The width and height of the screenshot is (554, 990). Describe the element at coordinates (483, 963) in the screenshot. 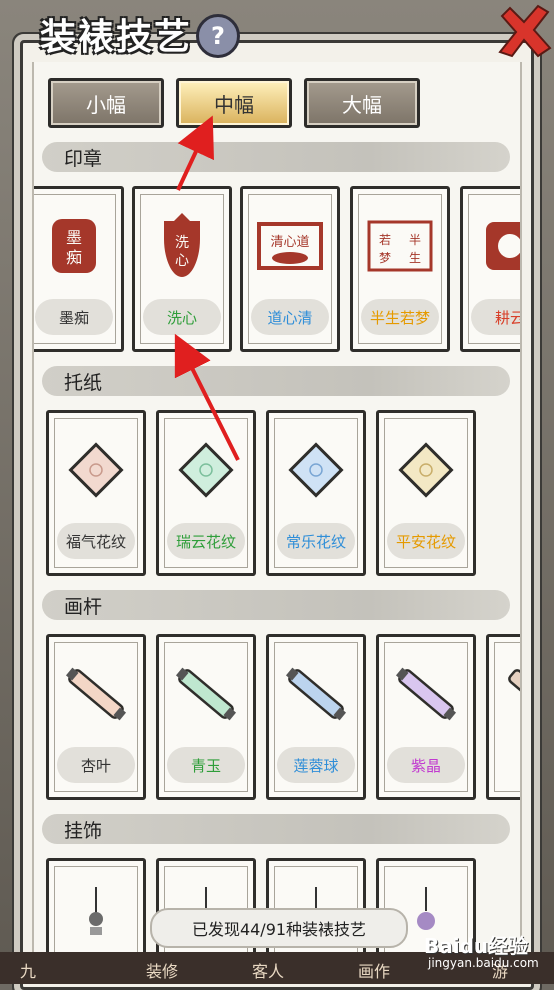

I see `watermark-url: jingyan.baidu.com` at that location.